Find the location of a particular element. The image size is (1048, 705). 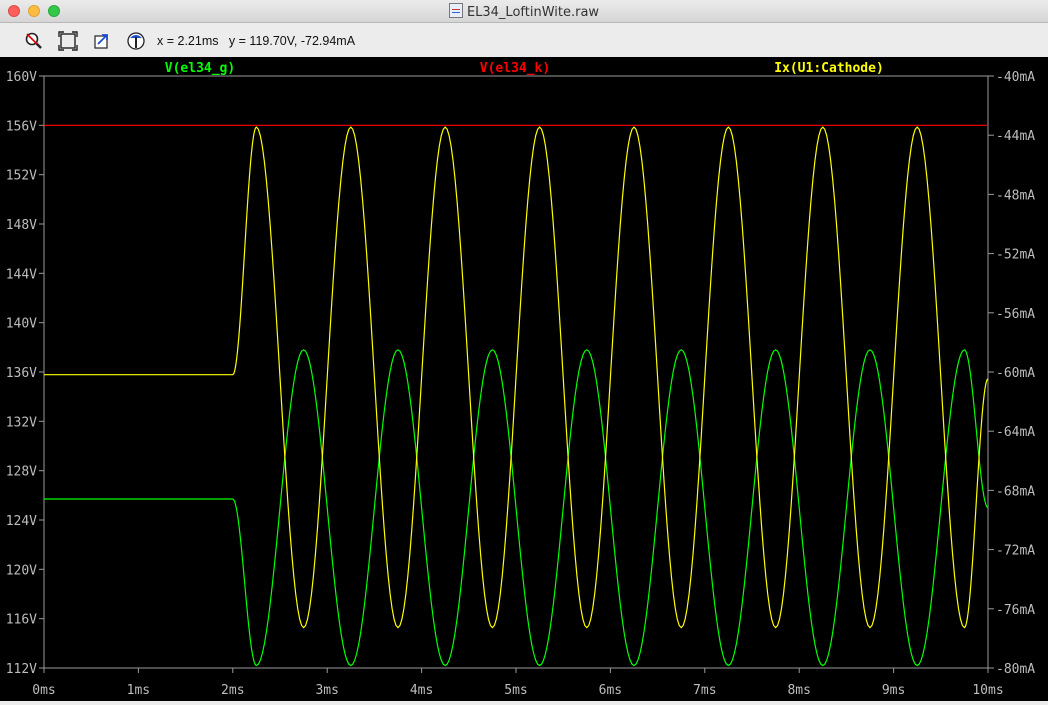

magnifier-zoom-out-icon is located at coordinates (33, 40).